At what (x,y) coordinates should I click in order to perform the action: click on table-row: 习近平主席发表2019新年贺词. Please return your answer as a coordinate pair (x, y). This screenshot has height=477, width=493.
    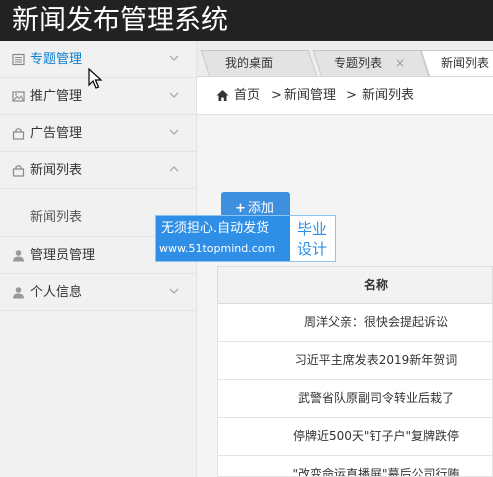
    Looking at the image, I should click on (355, 361).